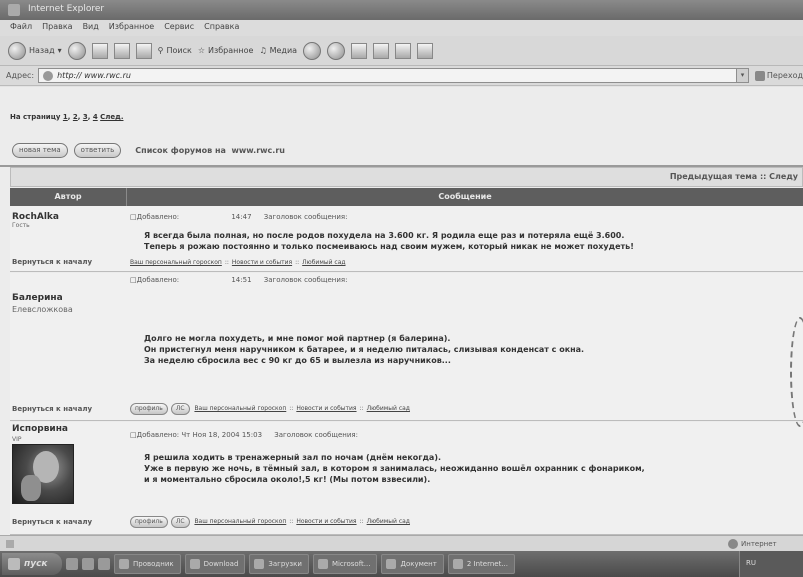 The height and width of the screenshot is (577, 803). I want to click on windows-logo-icon, so click(14, 564).